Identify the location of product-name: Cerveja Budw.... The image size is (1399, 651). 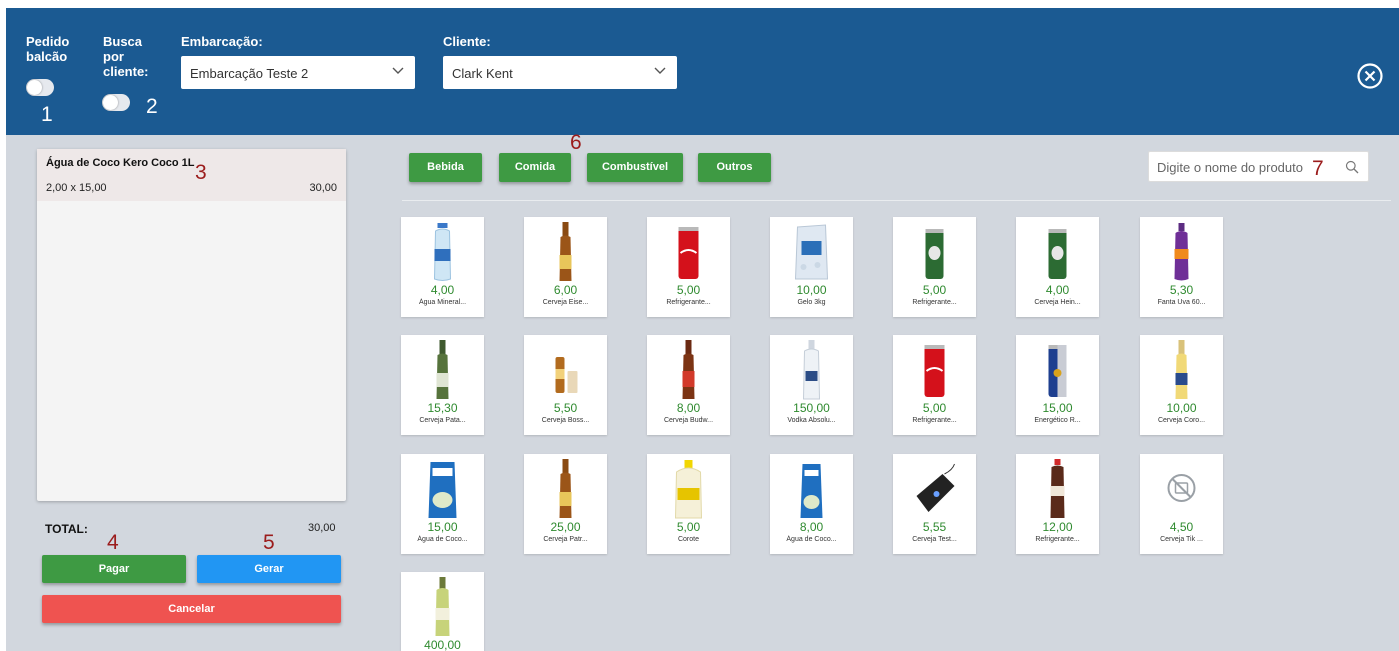
(688, 420).